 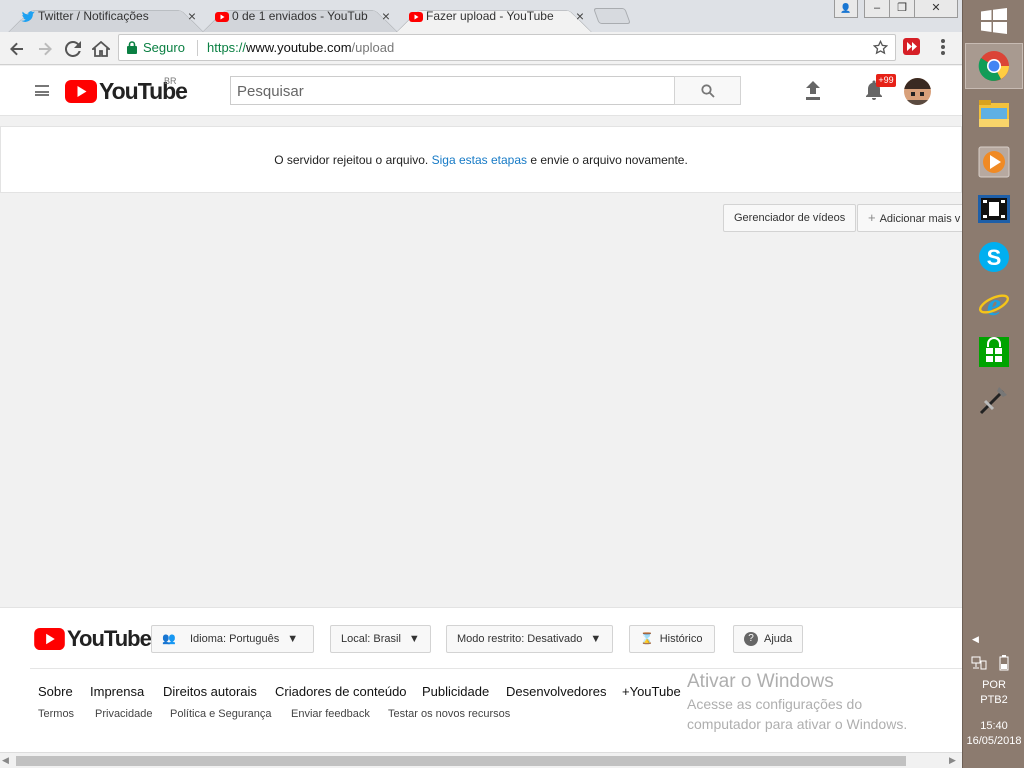 I want to click on network-icon, so click(x=979, y=663).